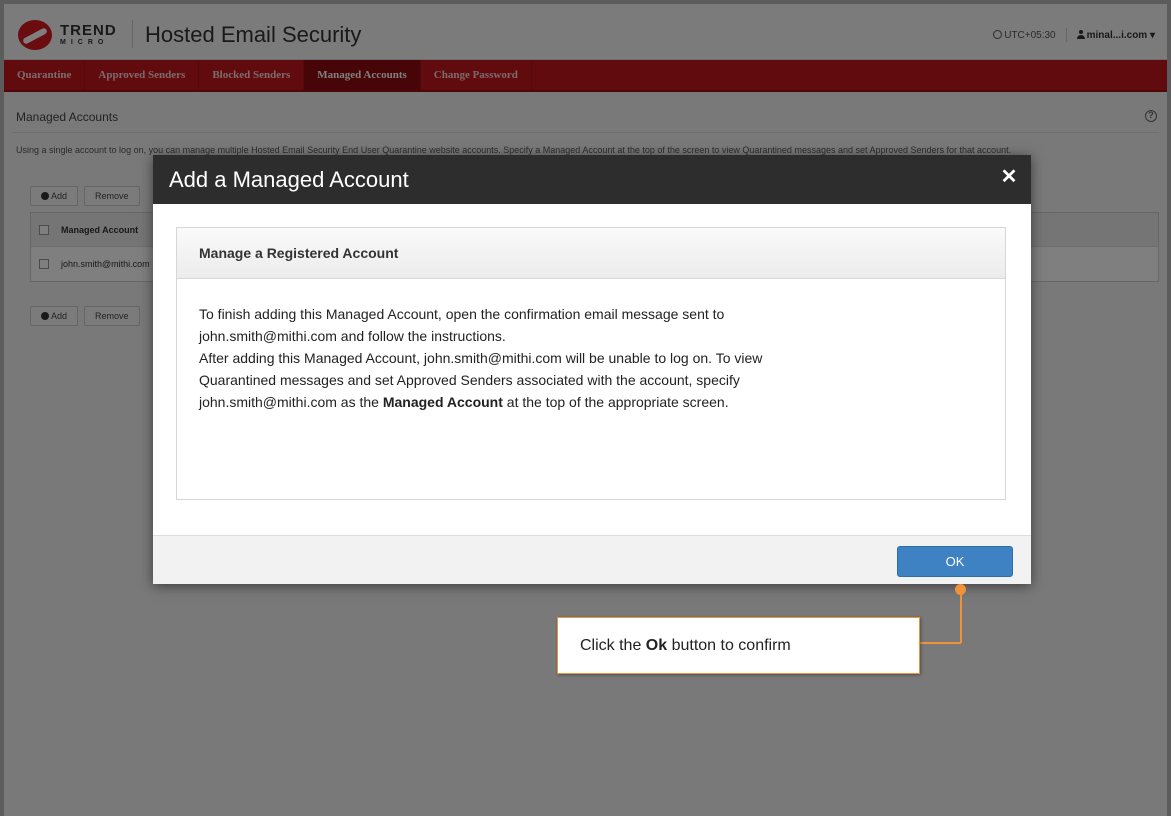 The height and width of the screenshot is (816, 1171). What do you see at coordinates (592, 179) in the screenshot?
I see `dialog-header: Add a Managed Account ✕` at bounding box center [592, 179].